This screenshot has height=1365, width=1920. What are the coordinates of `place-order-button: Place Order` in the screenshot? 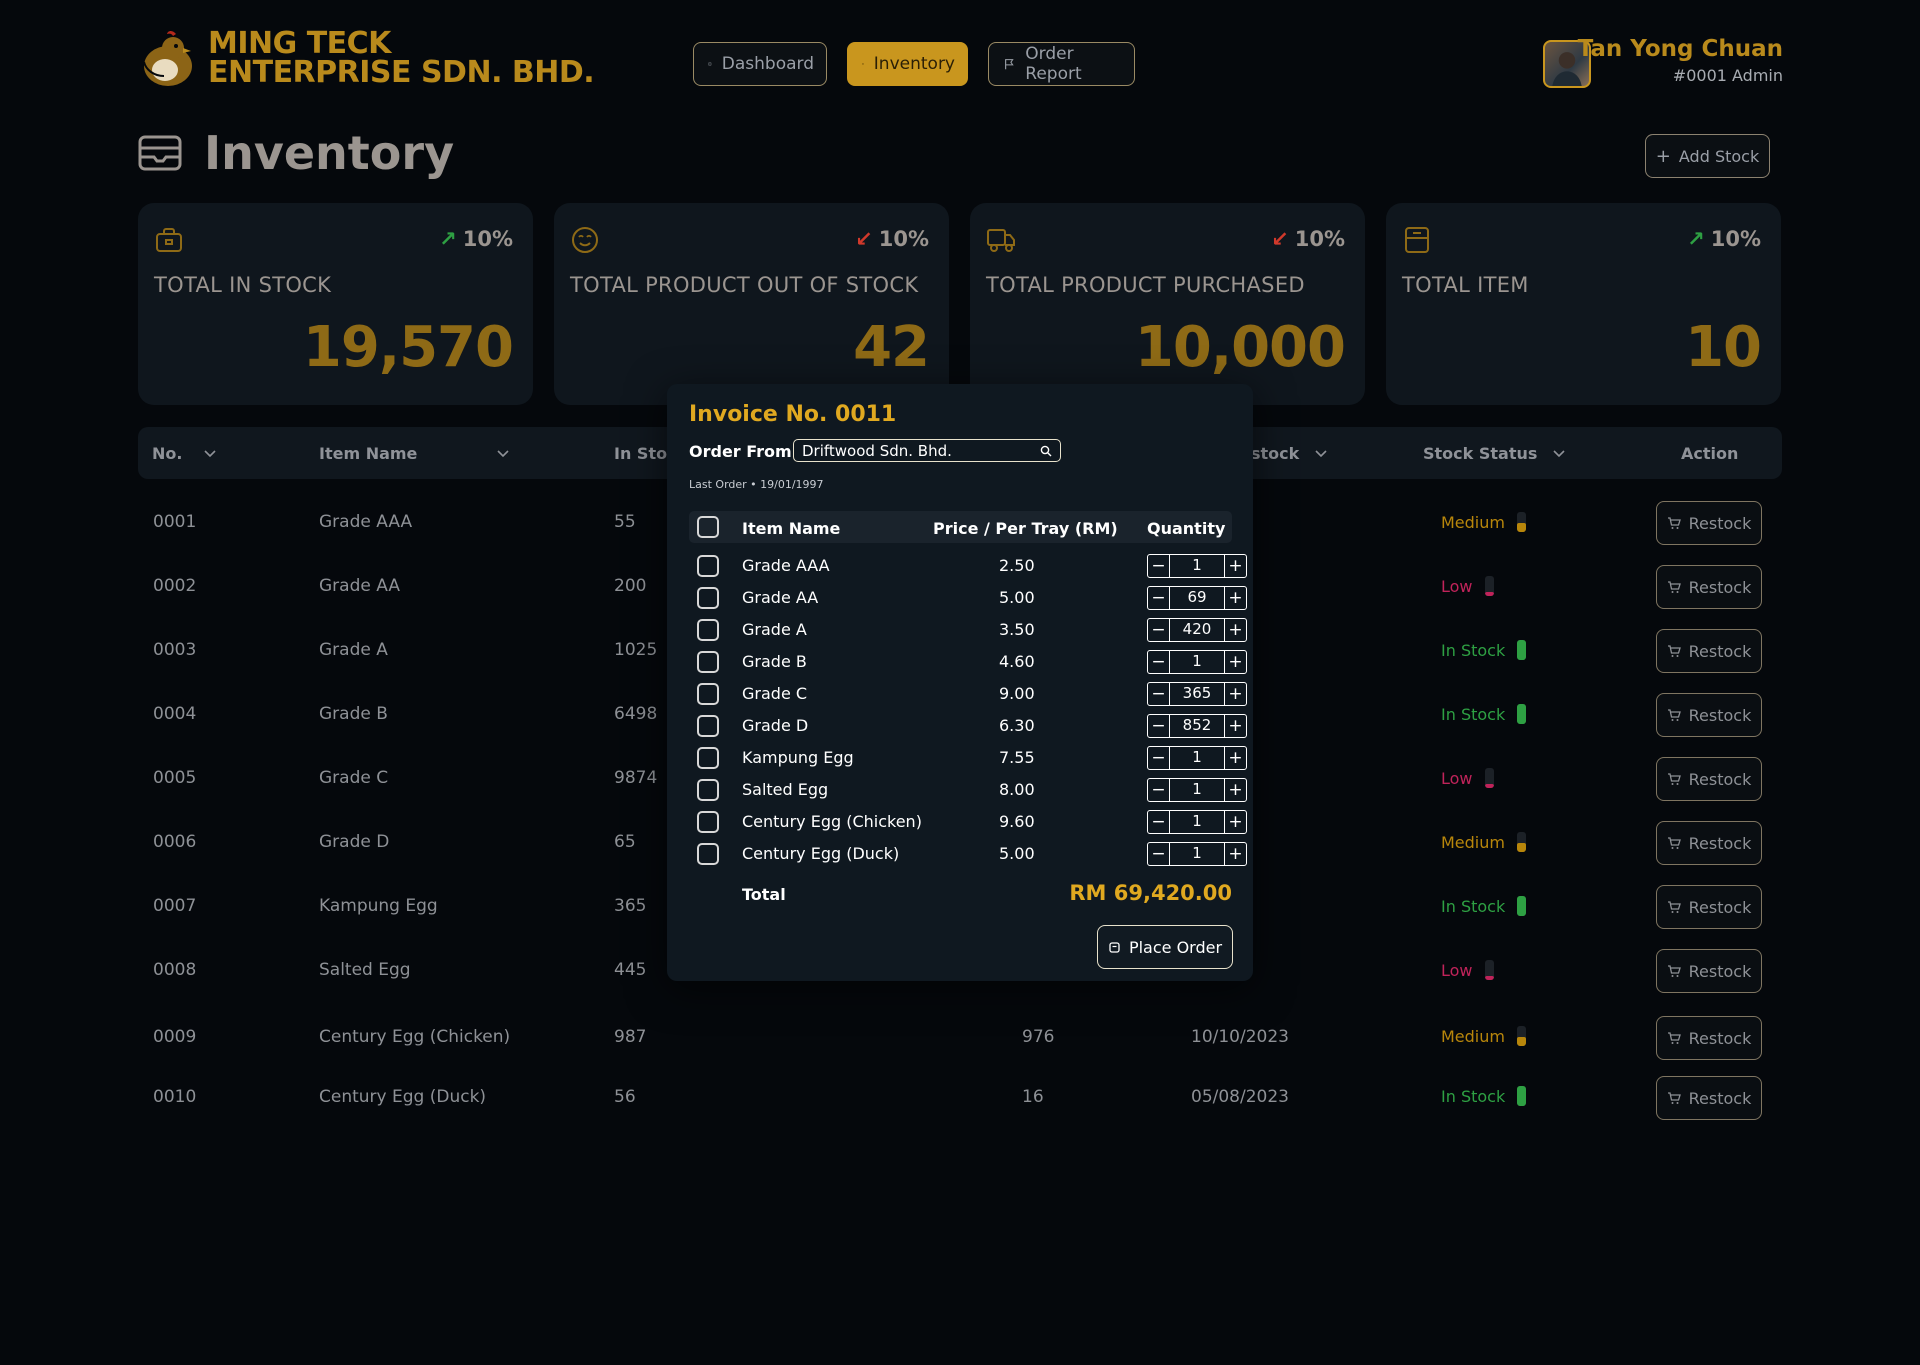 It's located at (1165, 947).